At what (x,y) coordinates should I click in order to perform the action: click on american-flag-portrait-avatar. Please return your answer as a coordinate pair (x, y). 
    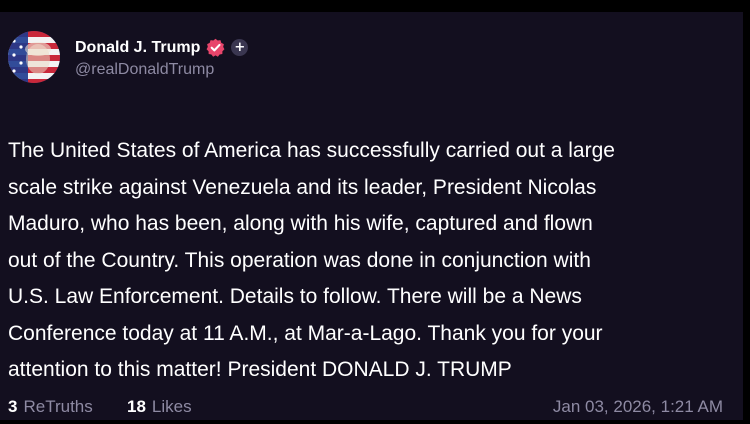
    Looking at the image, I should click on (34, 57).